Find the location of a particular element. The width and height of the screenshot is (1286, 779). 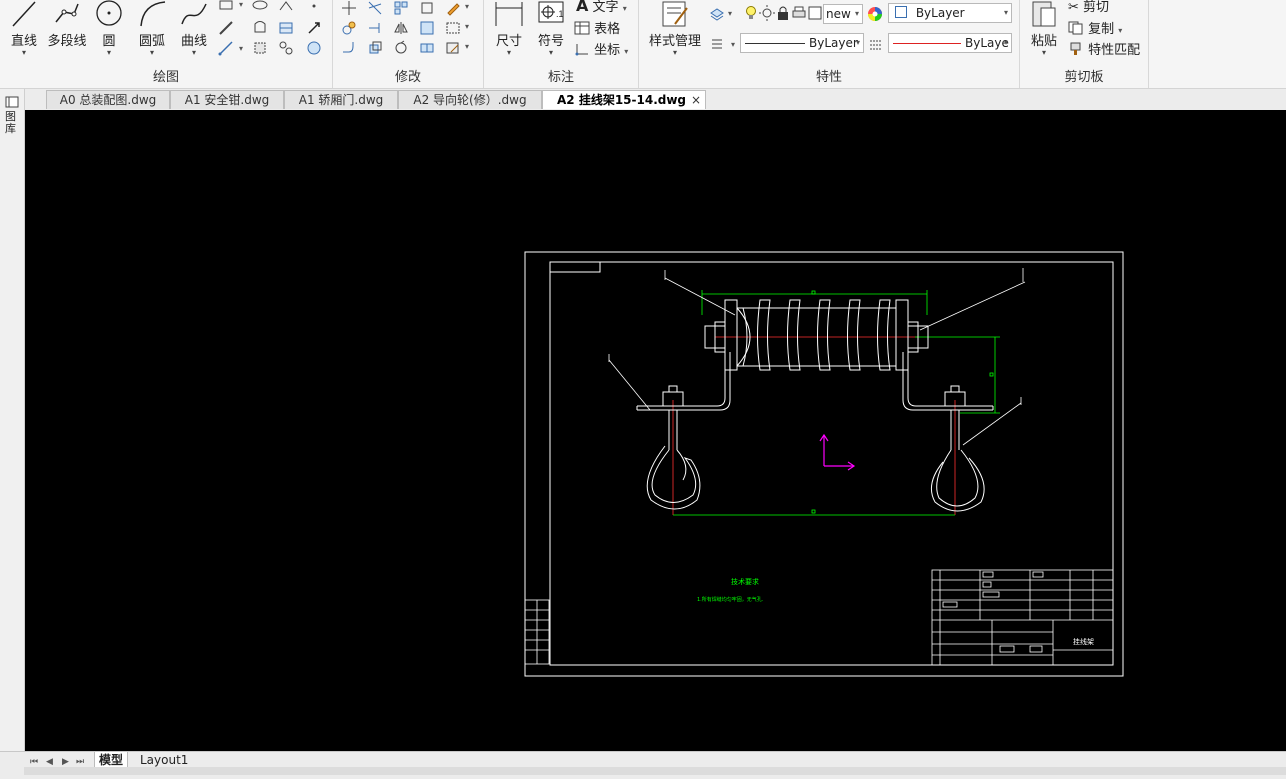

layout-tab-layout1: Layout1 is located at coordinates (164, 760).